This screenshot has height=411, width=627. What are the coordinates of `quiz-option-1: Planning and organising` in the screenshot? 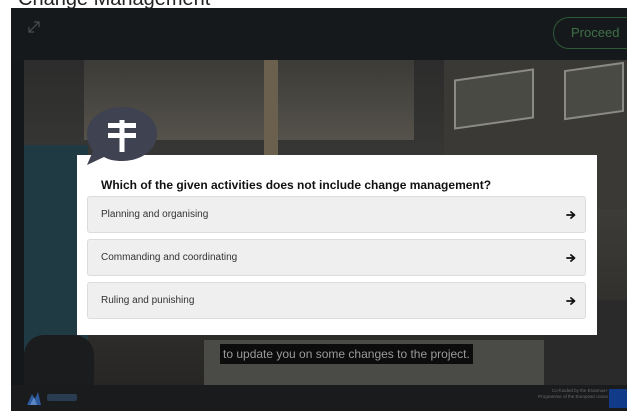 It's located at (336, 214).